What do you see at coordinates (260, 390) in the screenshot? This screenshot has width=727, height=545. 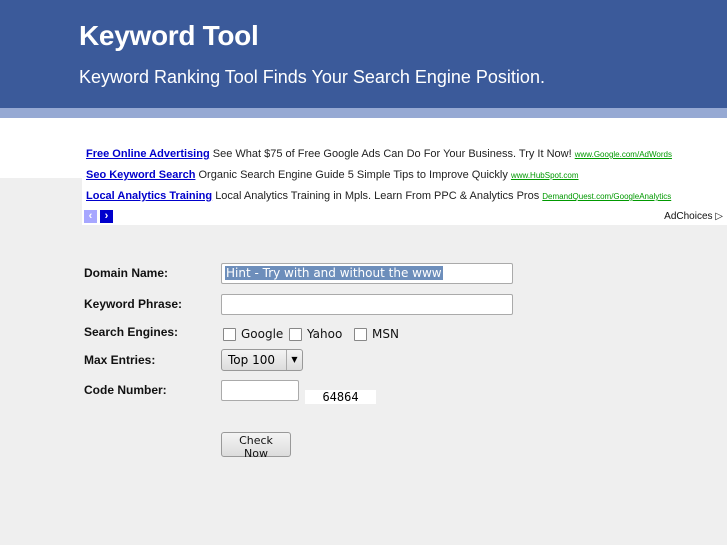 I see `code-input` at bounding box center [260, 390].